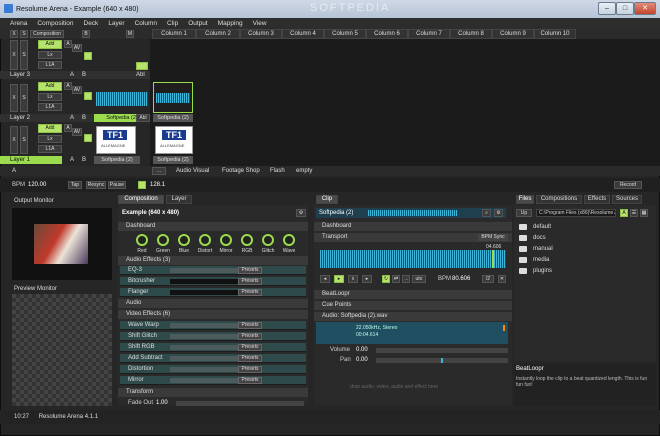  Describe the element at coordinates (534, 260) in the screenshot. I see `folder-media: media` at that location.